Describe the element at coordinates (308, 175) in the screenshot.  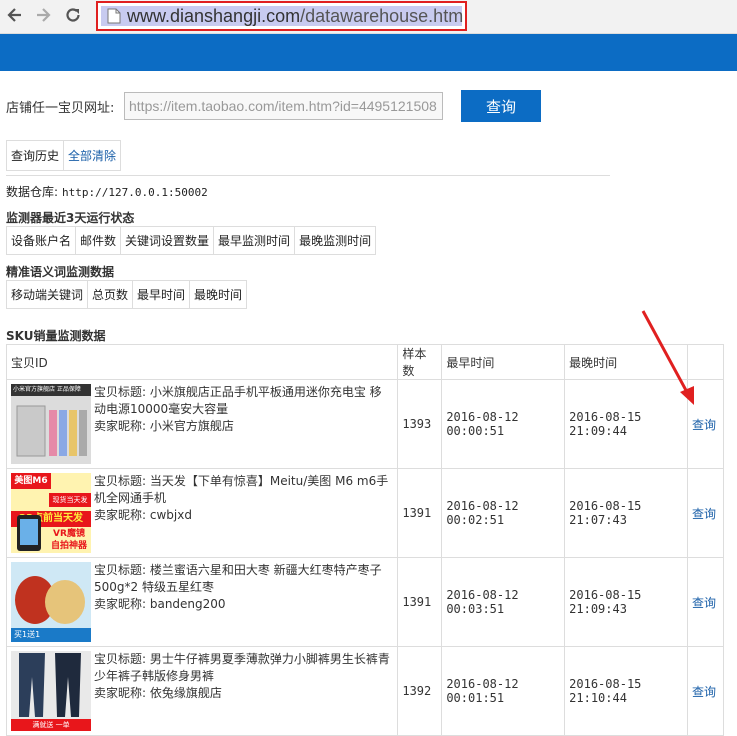
I see `divider` at that location.